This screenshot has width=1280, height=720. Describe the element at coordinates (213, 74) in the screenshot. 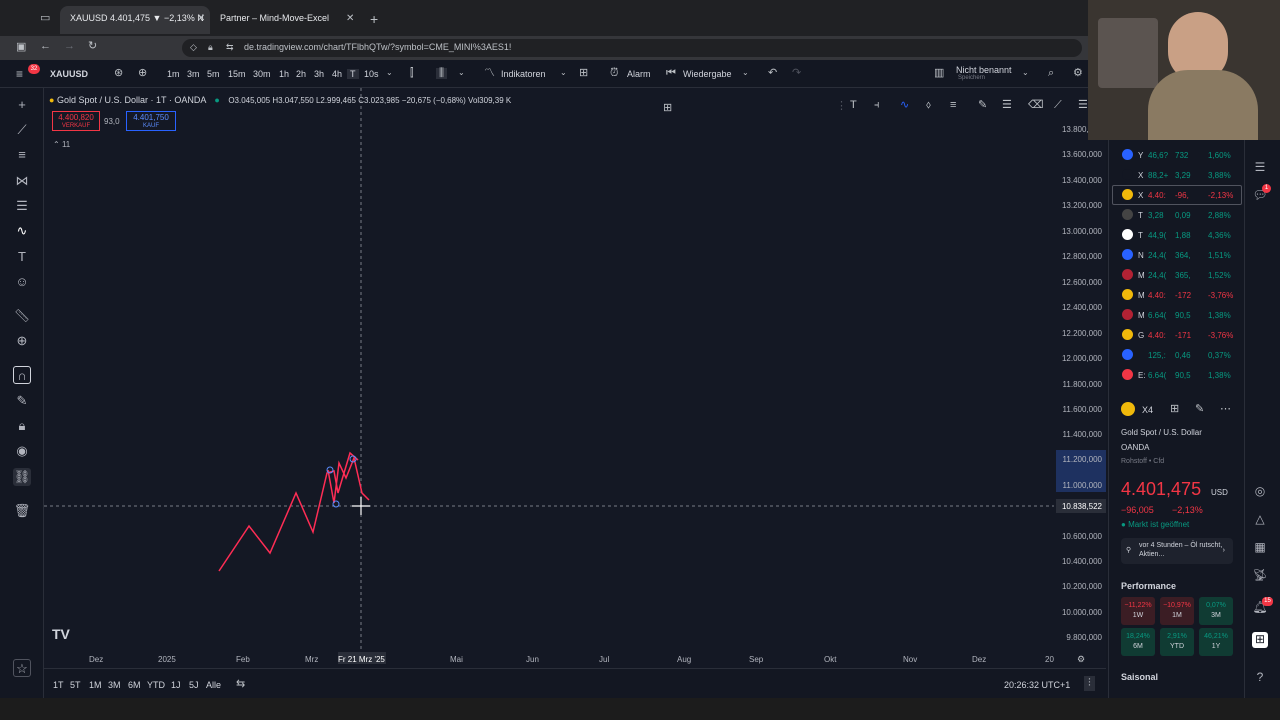

I see `interval-5m: 5m` at that location.